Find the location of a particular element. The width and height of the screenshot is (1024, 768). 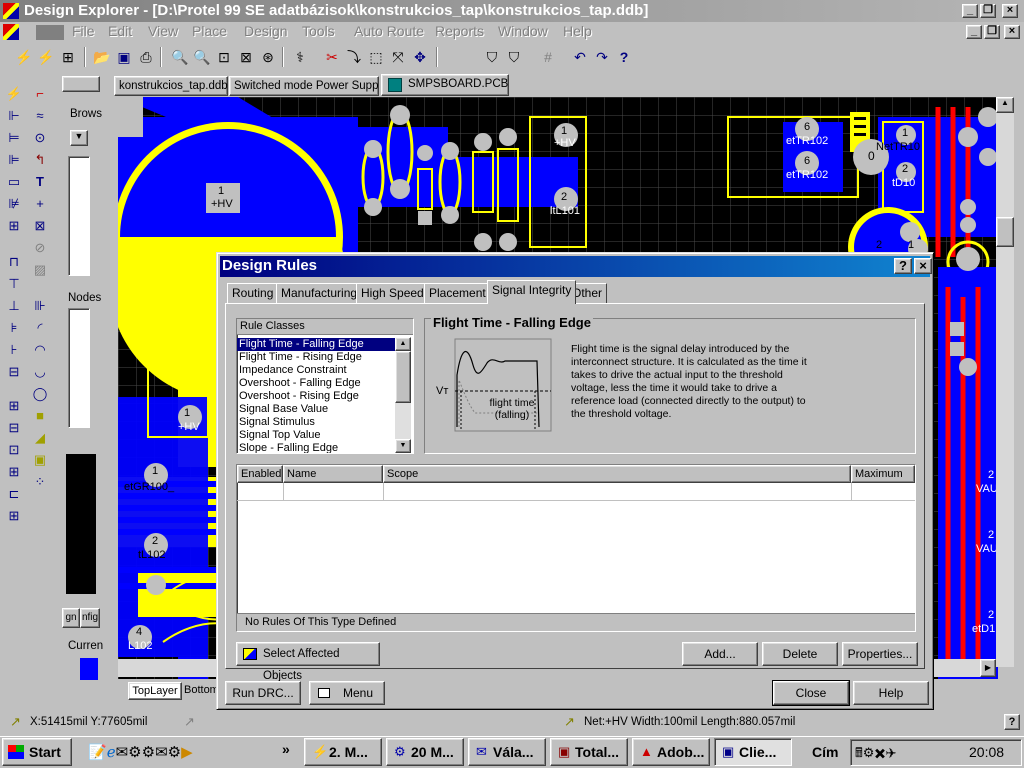

dialog-close-icon: × is located at coordinates (923, 266).